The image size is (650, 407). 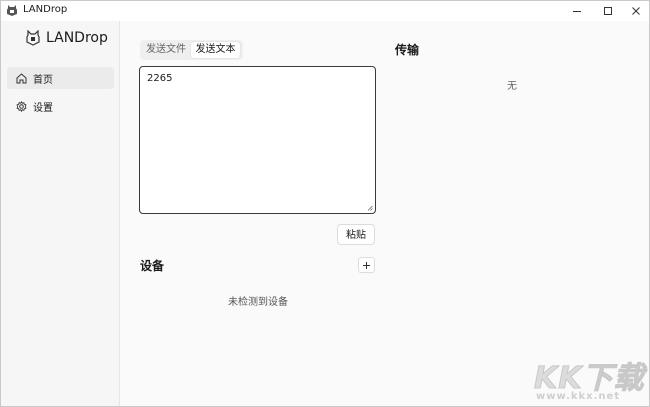 I want to click on watermark-url: www.kkx.net, so click(x=578, y=396).